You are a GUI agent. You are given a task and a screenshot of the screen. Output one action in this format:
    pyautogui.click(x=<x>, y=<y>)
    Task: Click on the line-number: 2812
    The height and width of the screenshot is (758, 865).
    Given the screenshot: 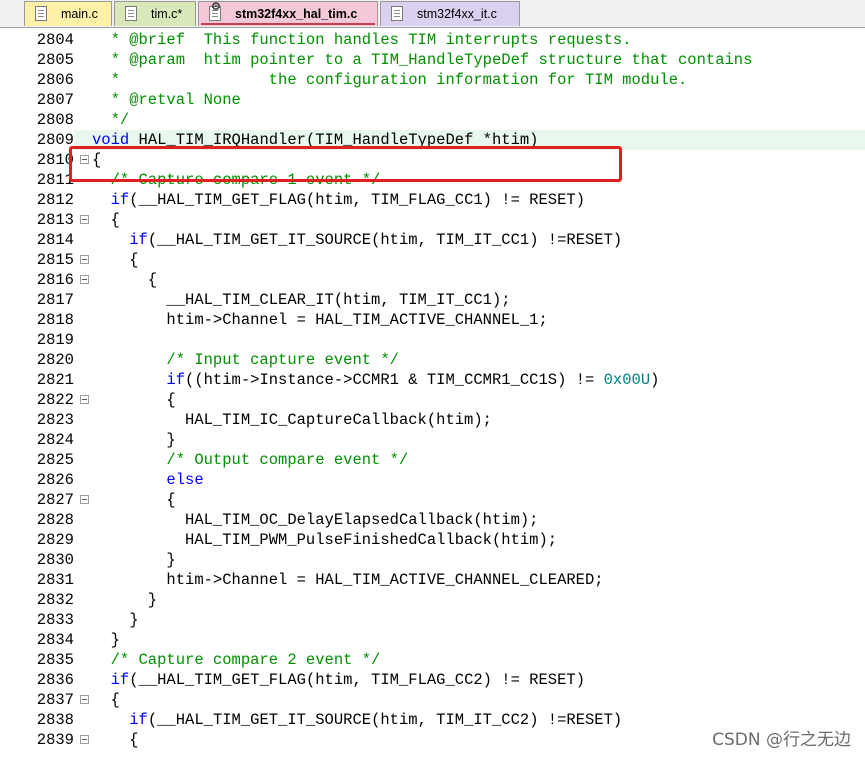 What is the action you would take?
    pyautogui.click(x=37, y=200)
    